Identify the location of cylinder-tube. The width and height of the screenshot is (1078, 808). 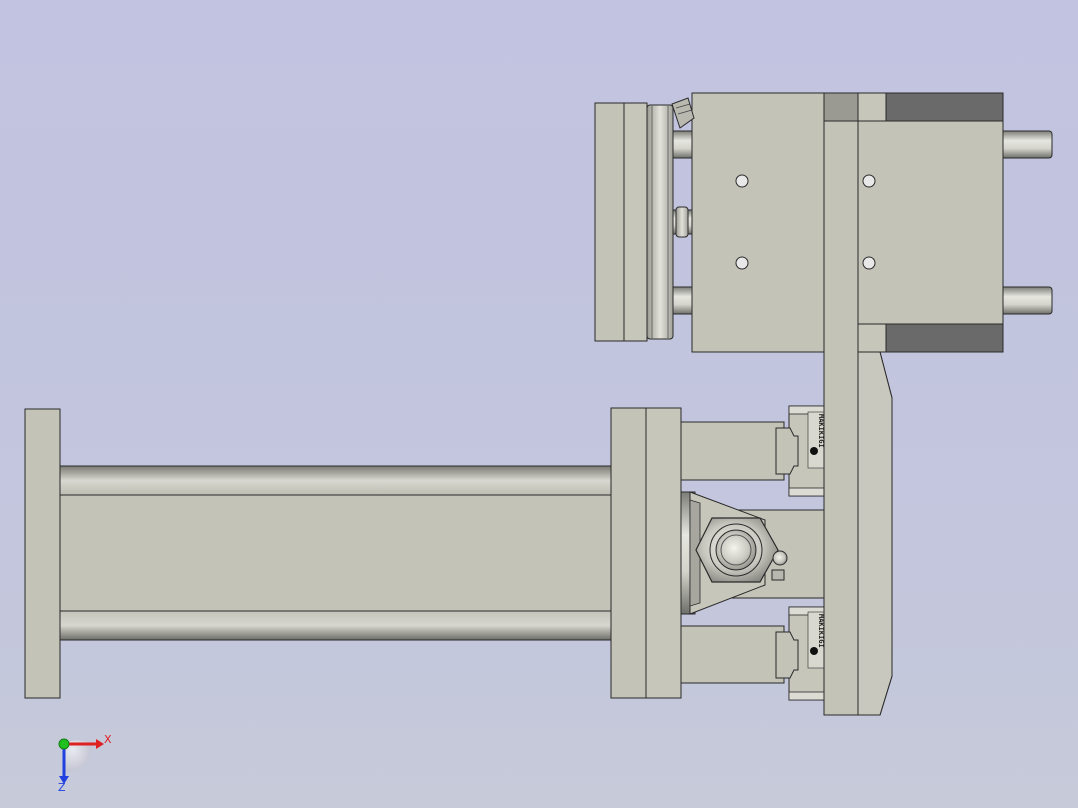
(336, 553).